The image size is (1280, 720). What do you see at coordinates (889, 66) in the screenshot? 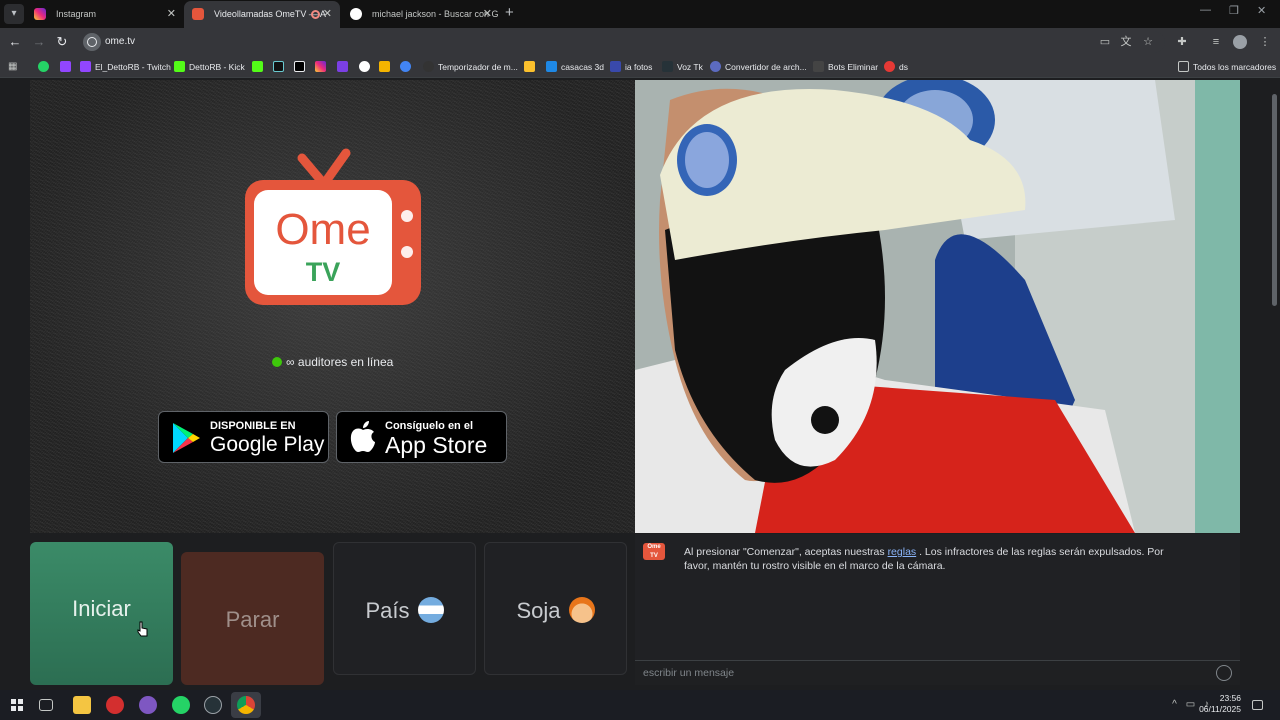
I see `ds-icon` at bounding box center [889, 66].